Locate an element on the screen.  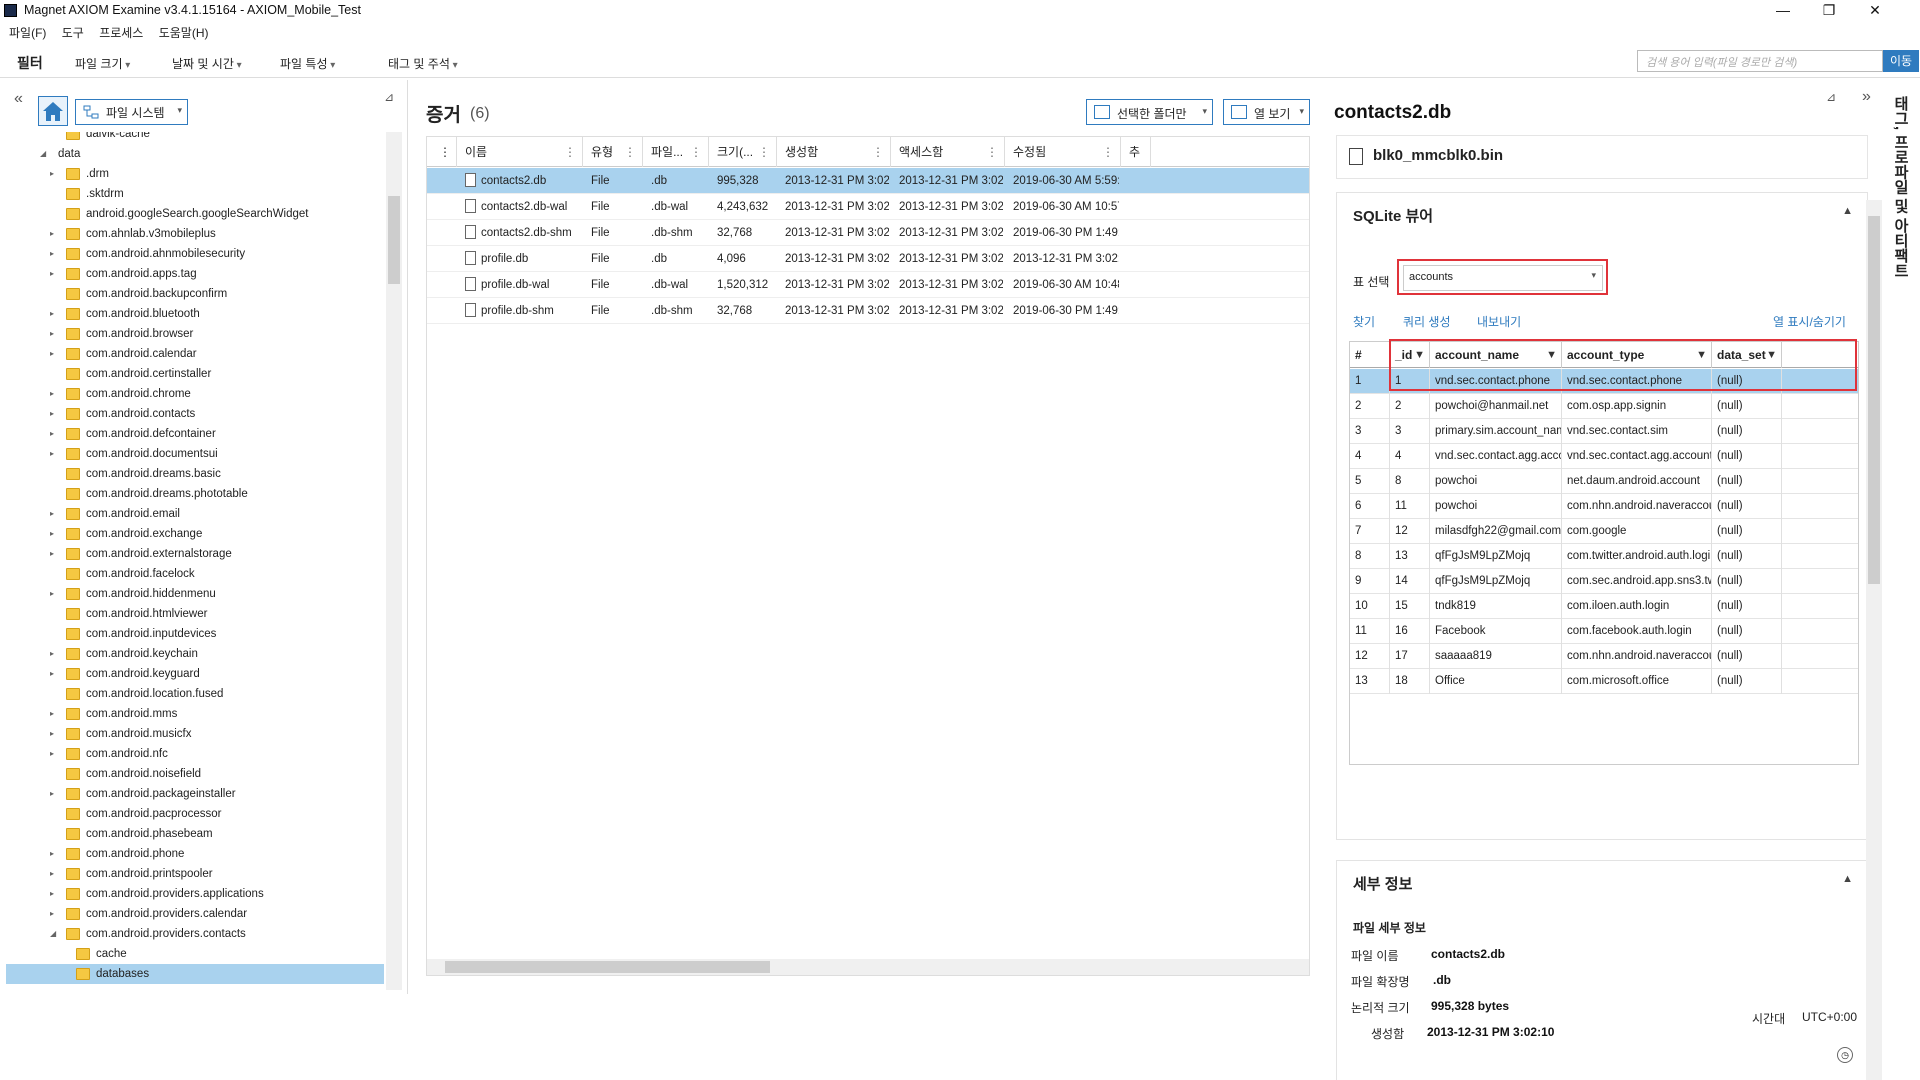
home-button is located at coordinates (53, 111).